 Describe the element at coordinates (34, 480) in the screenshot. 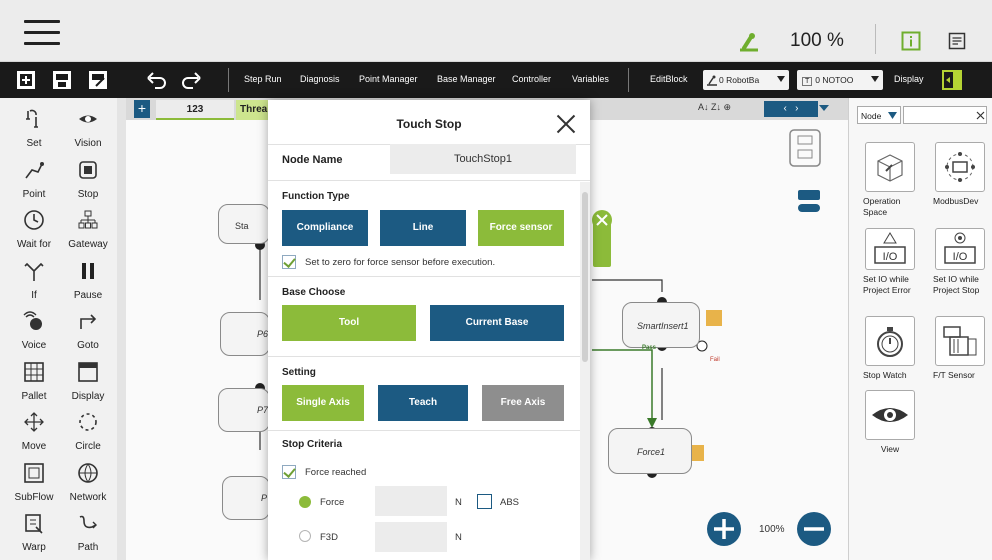

I see `palette-item-subflow: SubFlow` at that location.